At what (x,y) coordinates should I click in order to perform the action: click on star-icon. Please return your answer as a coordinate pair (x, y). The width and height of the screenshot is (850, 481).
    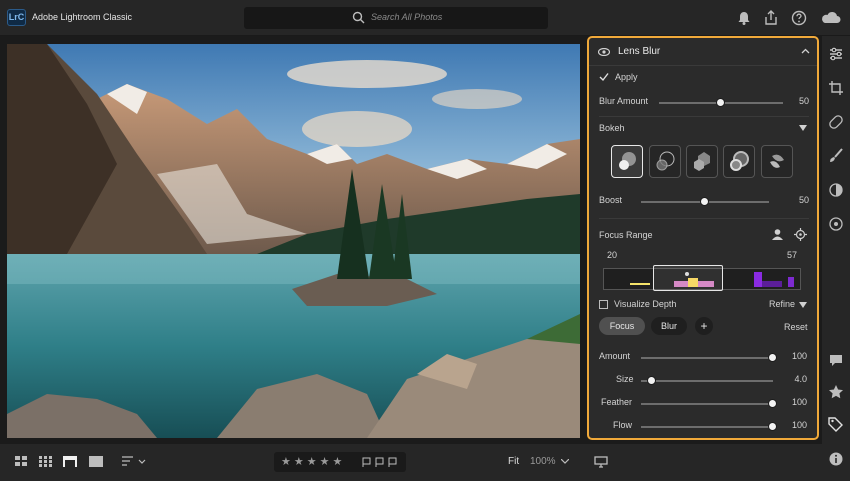
    Looking at the image, I should click on (836, 392).